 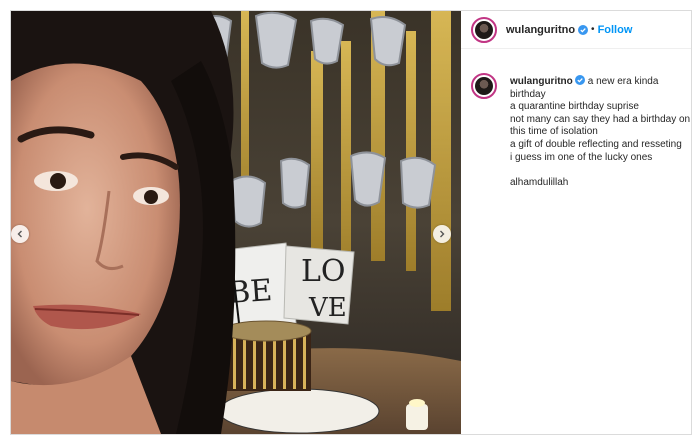 What do you see at coordinates (581, 157) in the screenshot?
I see `caption-line: i guess im one of the lucky ones` at bounding box center [581, 157].